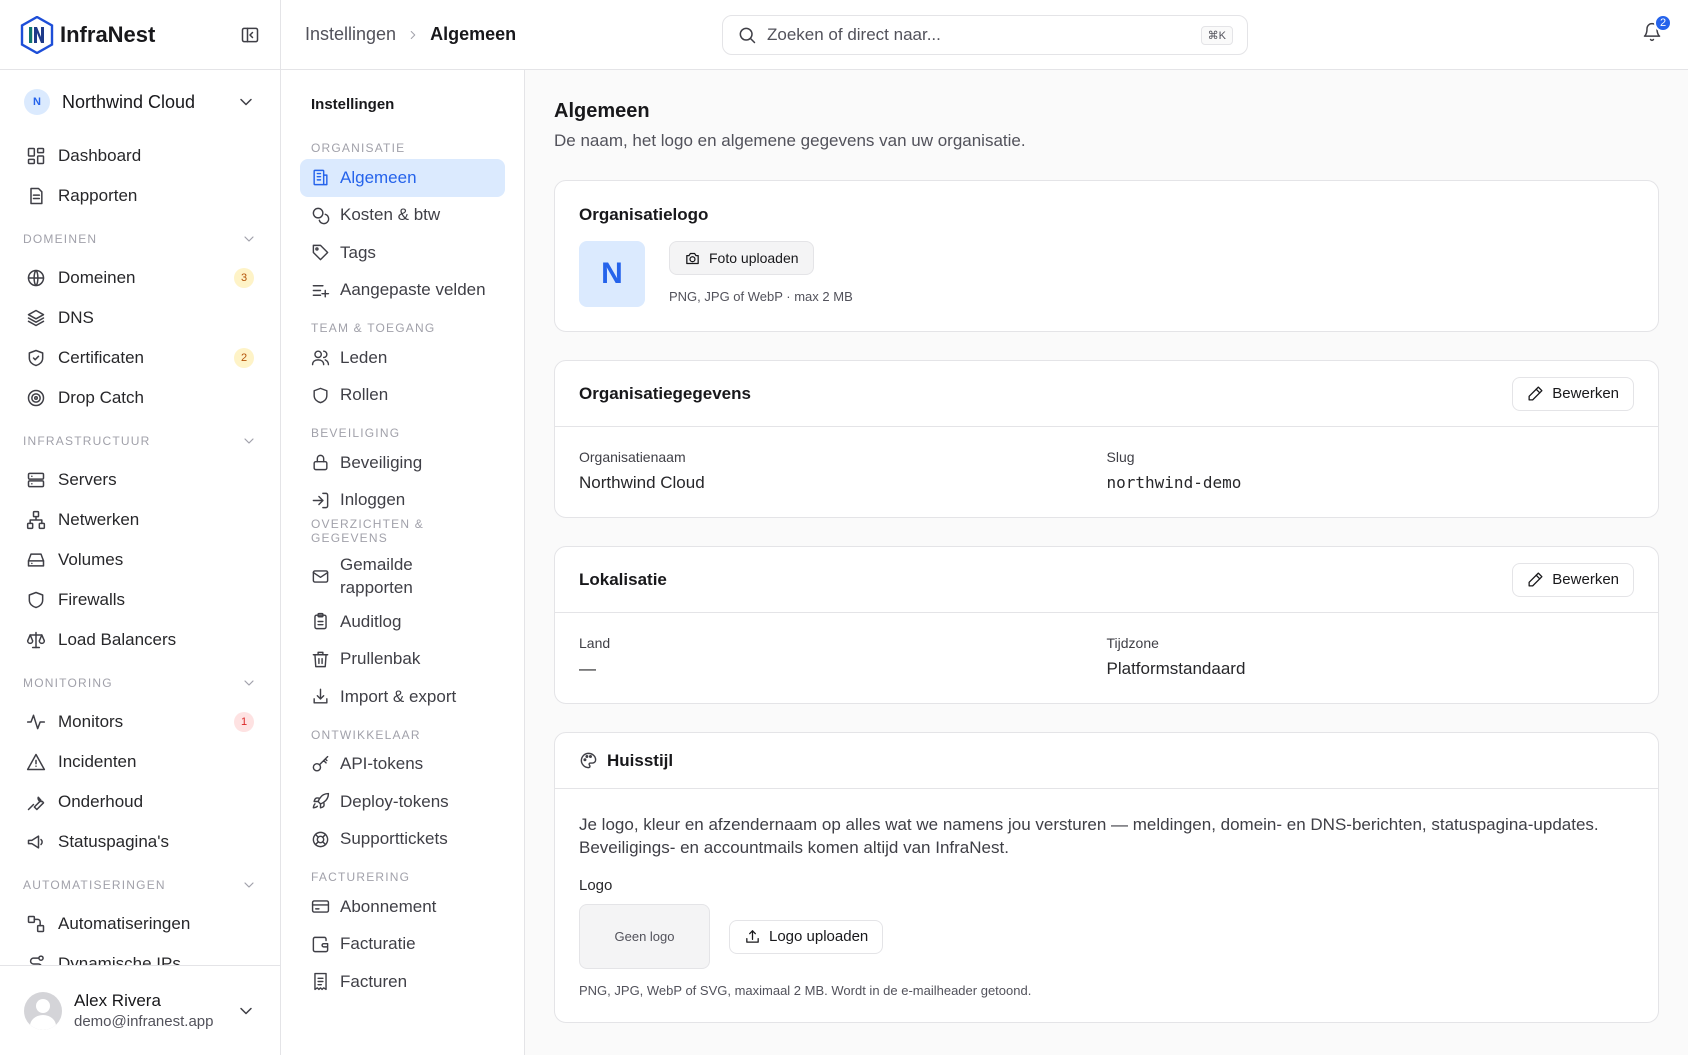 This screenshot has height=1055, width=1688. What do you see at coordinates (140, 196) in the screenshot?
I see `sidebar-item-rapporten: Rapporten` at bounding box center [140, 196].